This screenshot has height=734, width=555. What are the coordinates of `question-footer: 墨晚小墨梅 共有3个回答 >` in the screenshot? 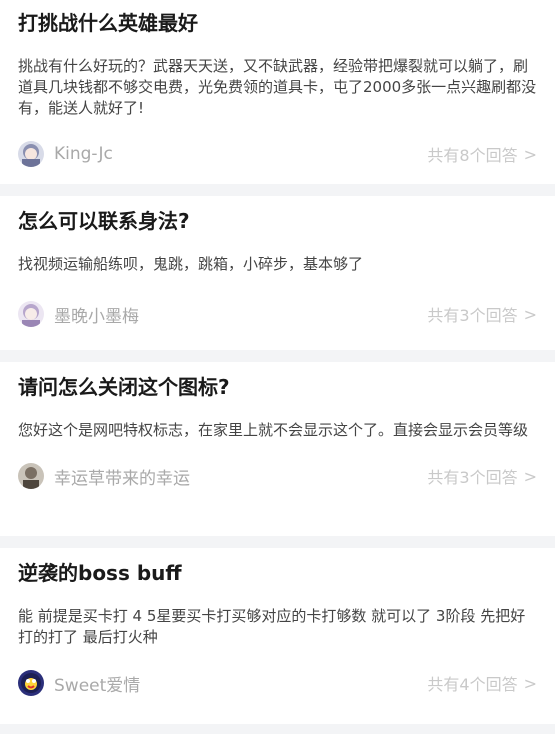 It's located at (277, 314).